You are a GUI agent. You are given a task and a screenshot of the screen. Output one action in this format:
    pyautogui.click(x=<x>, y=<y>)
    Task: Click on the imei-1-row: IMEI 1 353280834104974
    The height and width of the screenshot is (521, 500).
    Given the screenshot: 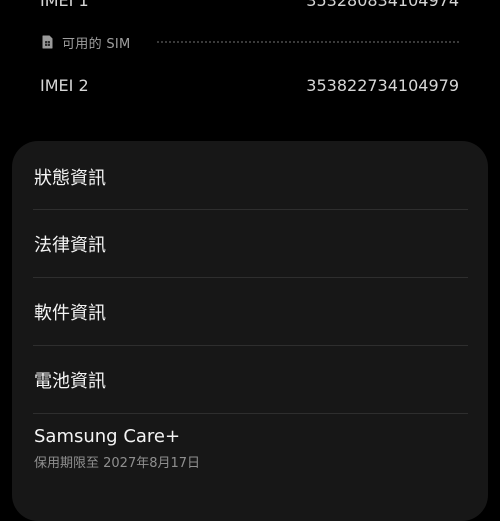 What is the action you would take?
    pyautogui.click(x=249, y=5)
    